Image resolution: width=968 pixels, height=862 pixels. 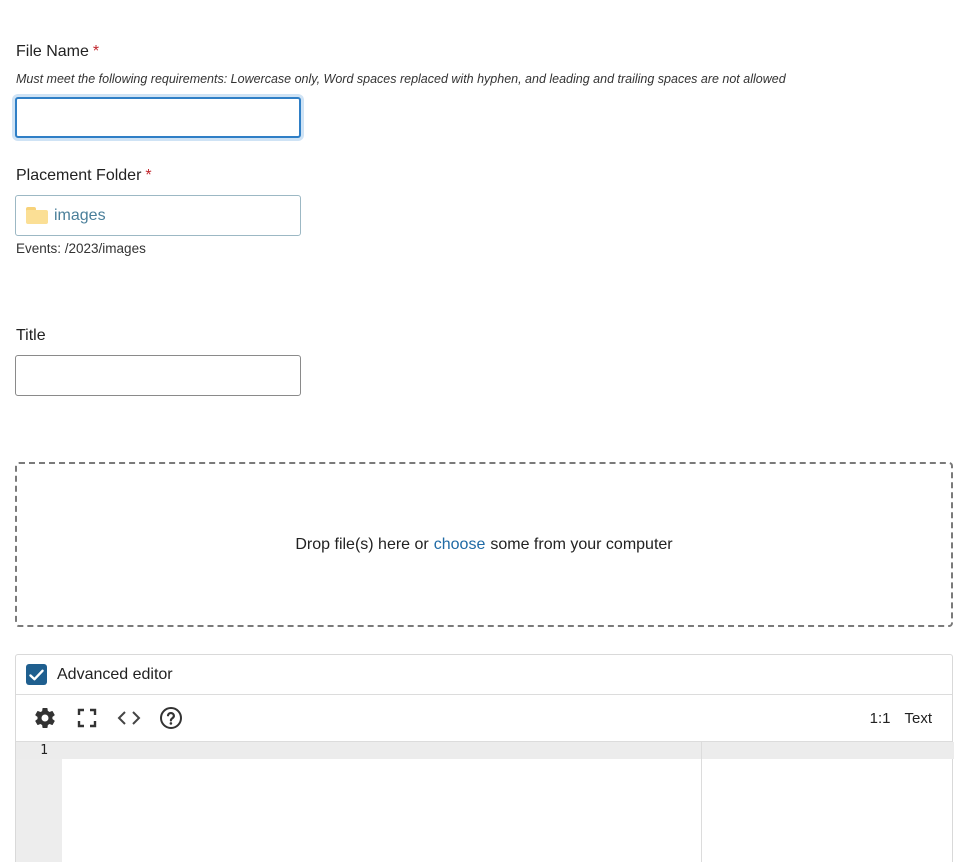 What do you see at coordinates (484, 675) in the screenshot?
I see `advanced-editor-toggle-row: Advanced editor` at bounding box center [484, 675].